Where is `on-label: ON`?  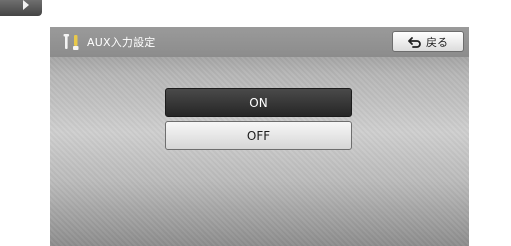
on-label: ON is located at coordinates (258, 102).